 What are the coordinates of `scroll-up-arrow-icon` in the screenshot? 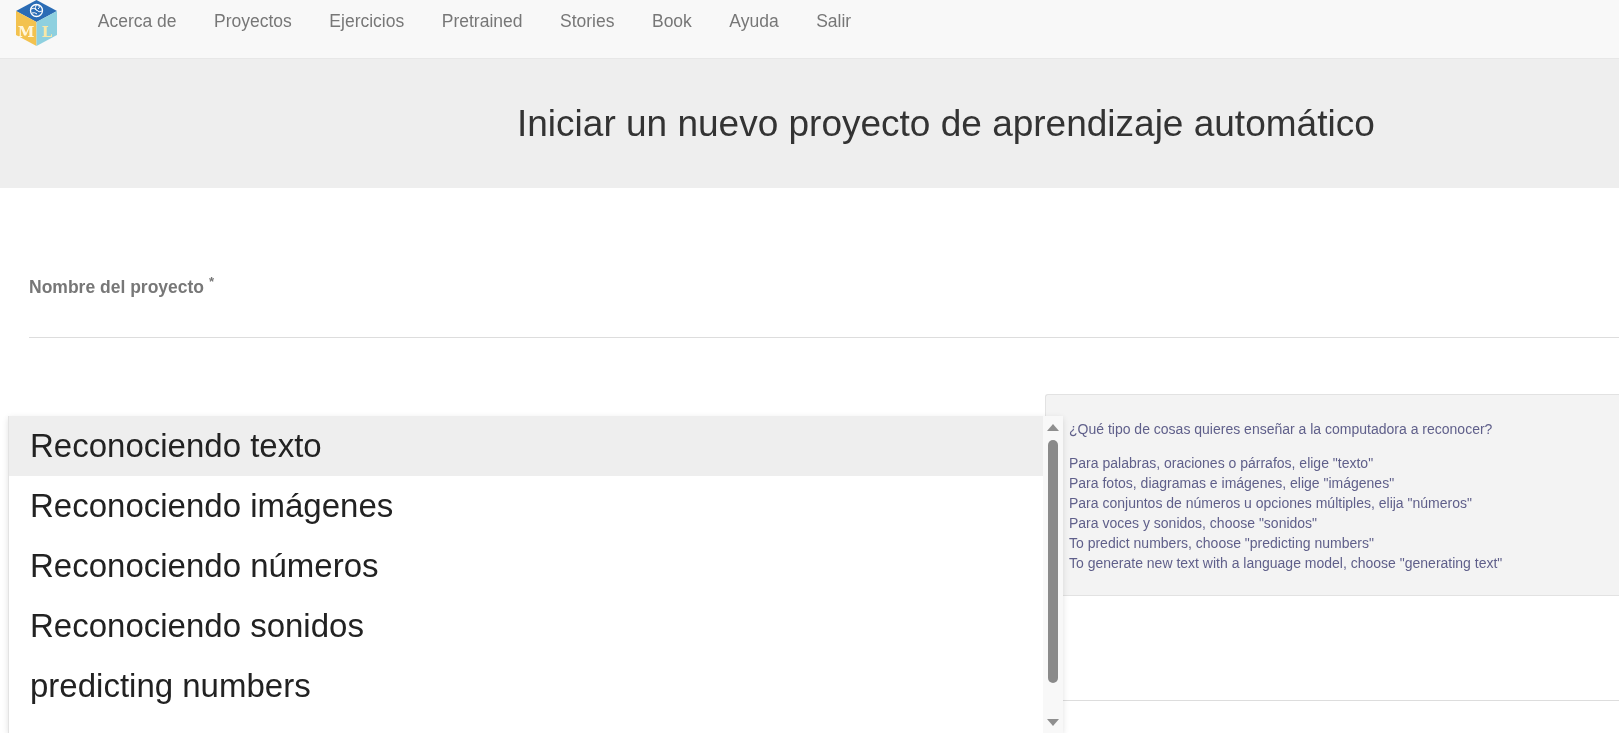 It's located at (1053, 427).